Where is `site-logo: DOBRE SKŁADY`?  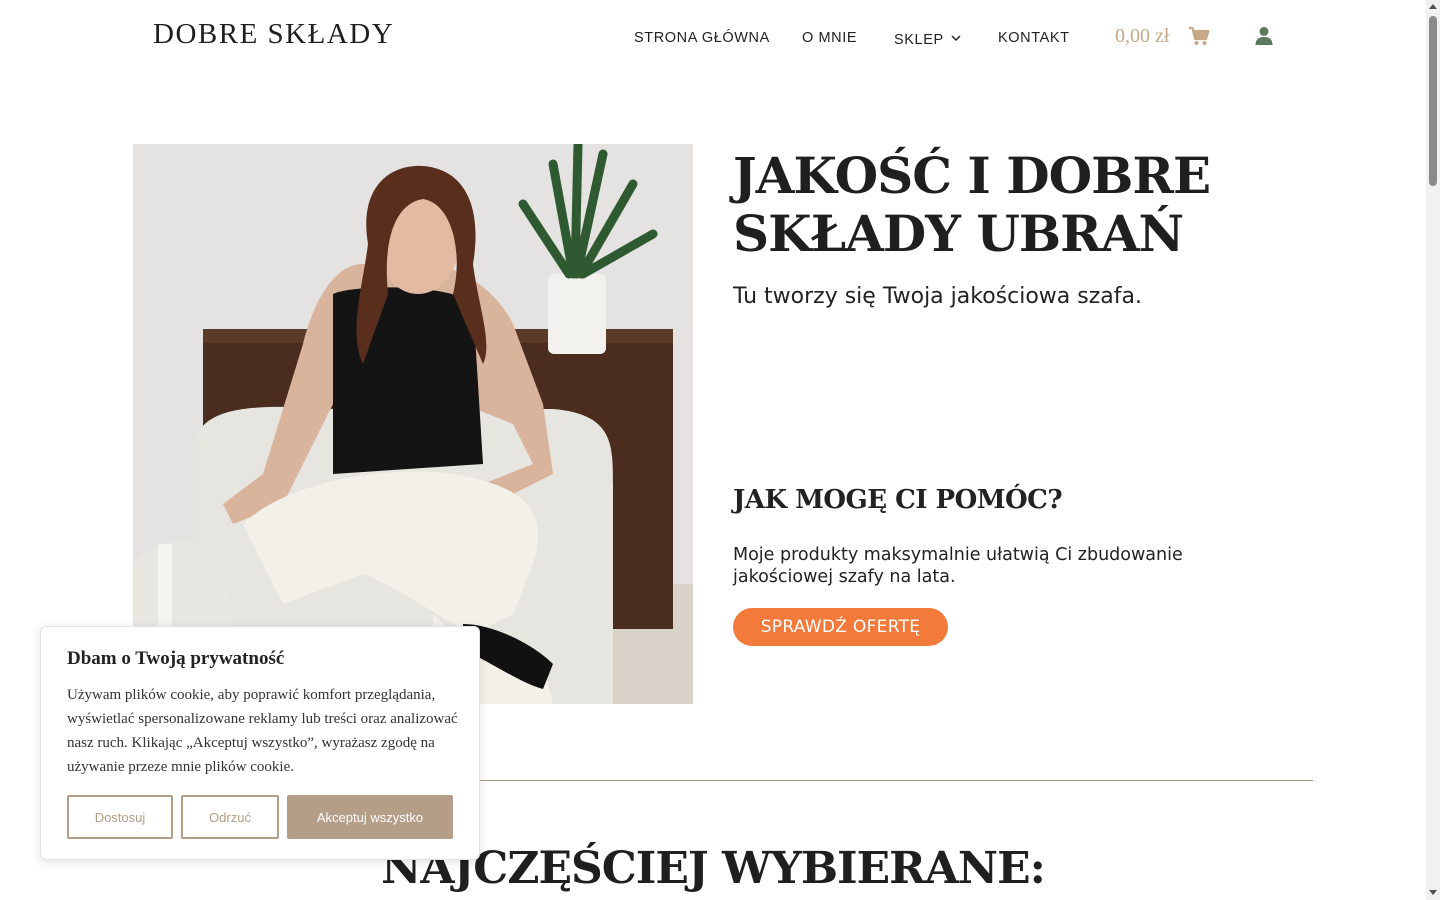
site-logo: DOBRE SKŁADY is located at coordinates (273, 34).